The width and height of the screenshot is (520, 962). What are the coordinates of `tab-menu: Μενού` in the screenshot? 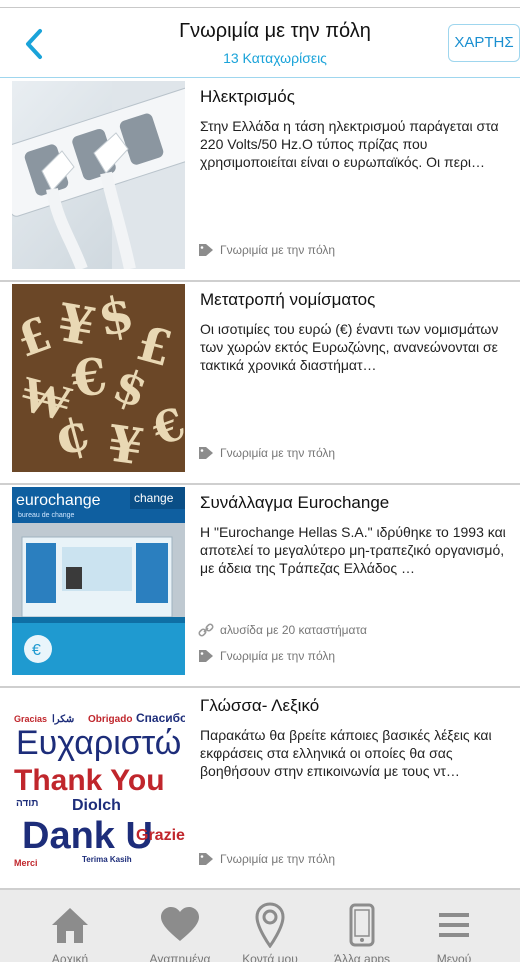 It's located at (454, 926).